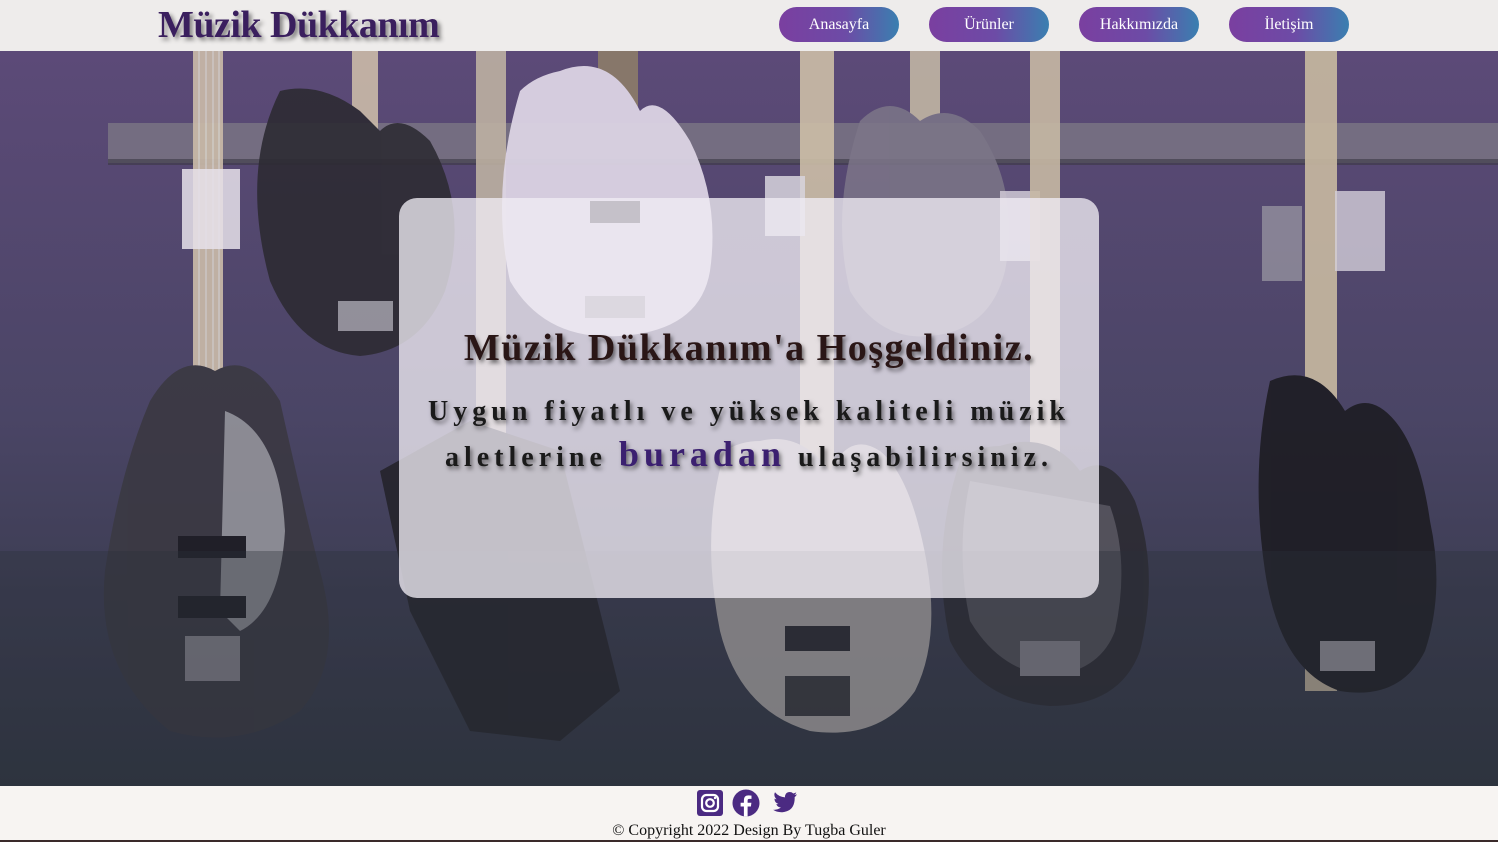 This screenshot has width=1498, height=842. I want to click on nav-products-button: Ürünler, so click(989, 24).